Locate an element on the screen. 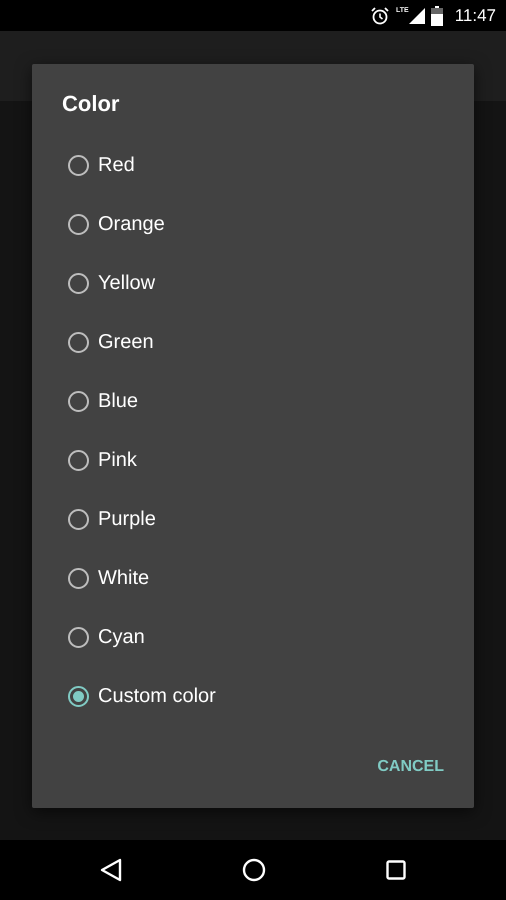 Image resolution: width=506 pixels, height=900 pixels. dialog-title: Color is located at coordinates (90, 104).